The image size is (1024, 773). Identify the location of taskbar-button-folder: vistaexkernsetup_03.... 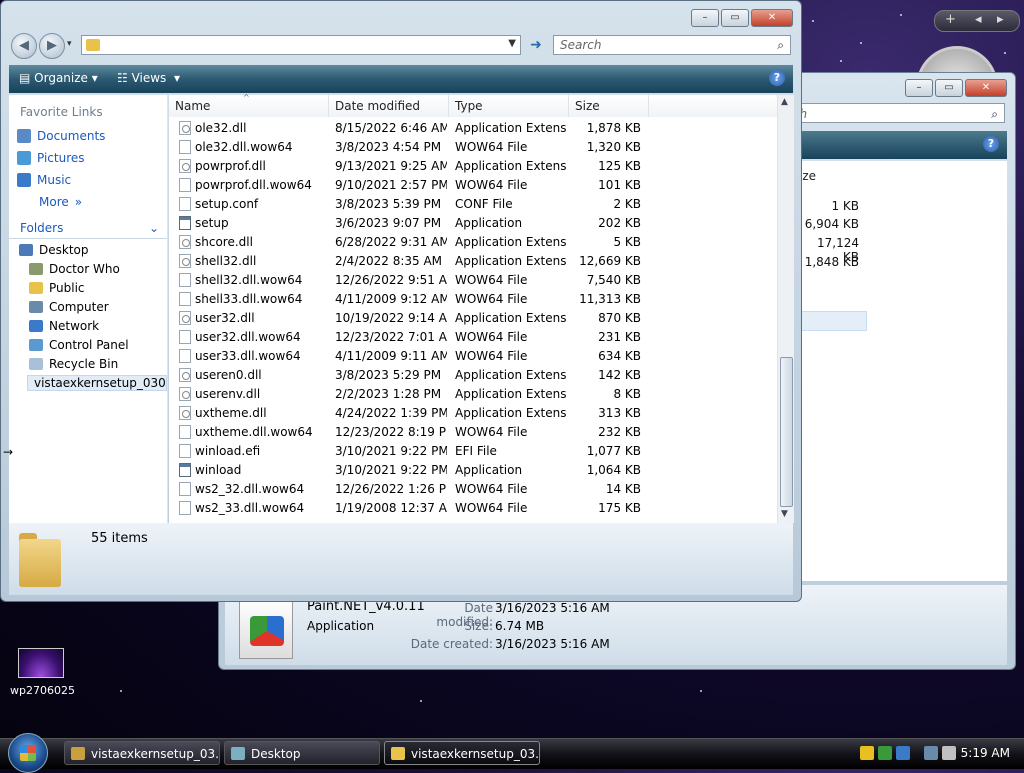
(462, 753).